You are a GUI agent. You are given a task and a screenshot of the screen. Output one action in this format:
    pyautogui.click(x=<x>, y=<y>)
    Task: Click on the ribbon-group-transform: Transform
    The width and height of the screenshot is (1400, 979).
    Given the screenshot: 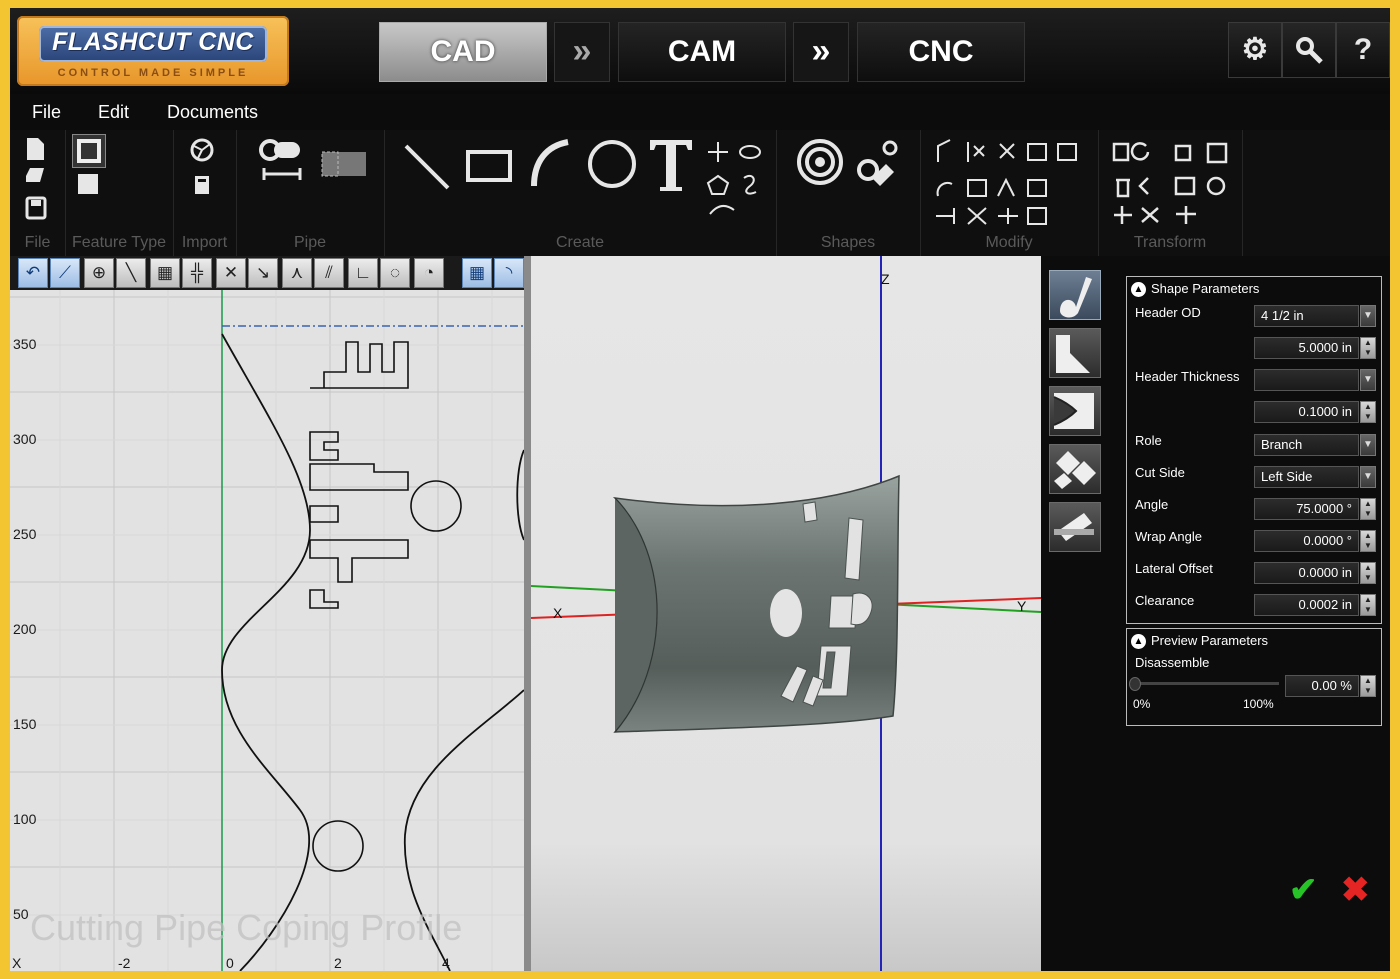 What is the action you would take?
    pyautogui.click(x=1170, y=193)
    